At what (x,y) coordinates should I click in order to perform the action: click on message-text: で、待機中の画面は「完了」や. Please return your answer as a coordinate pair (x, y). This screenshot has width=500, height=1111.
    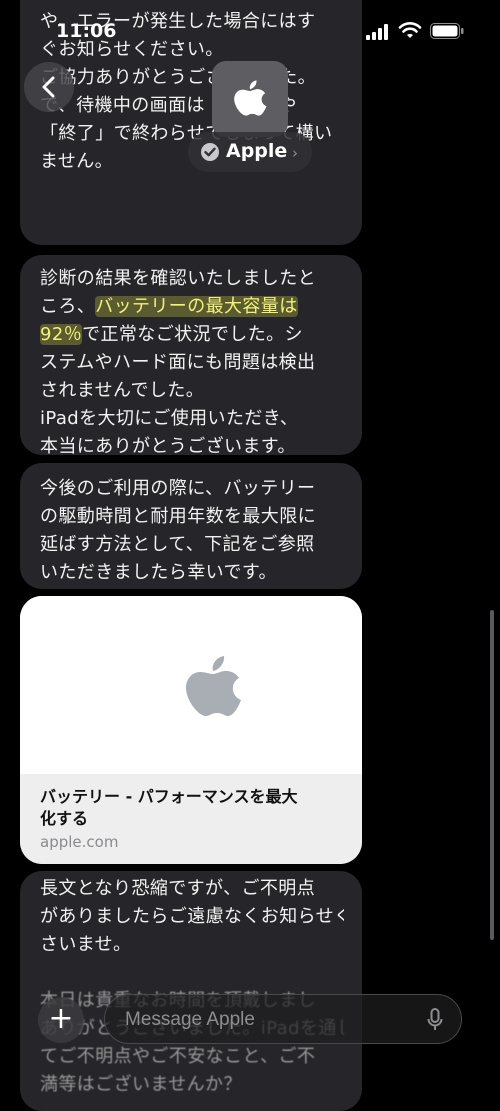
    Looking at the image, I should click on (168, 105).